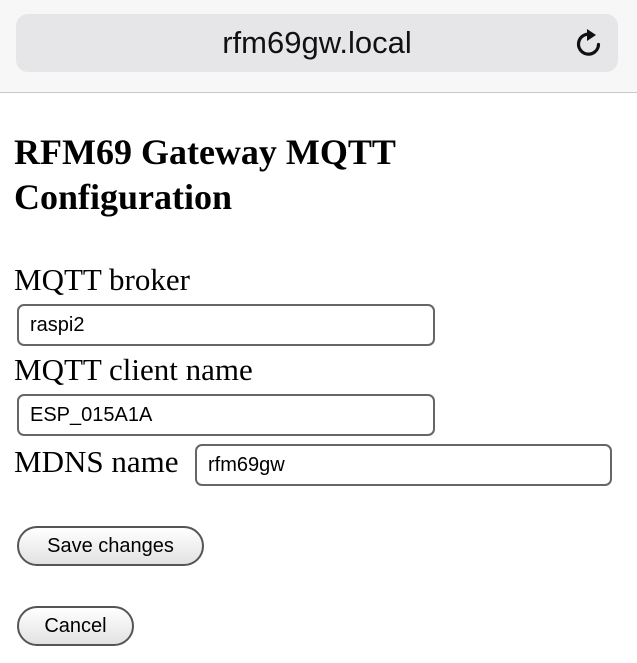  I want to click on page-title: RFM69 Gateway MQTT Configuration, so click(205, 174).